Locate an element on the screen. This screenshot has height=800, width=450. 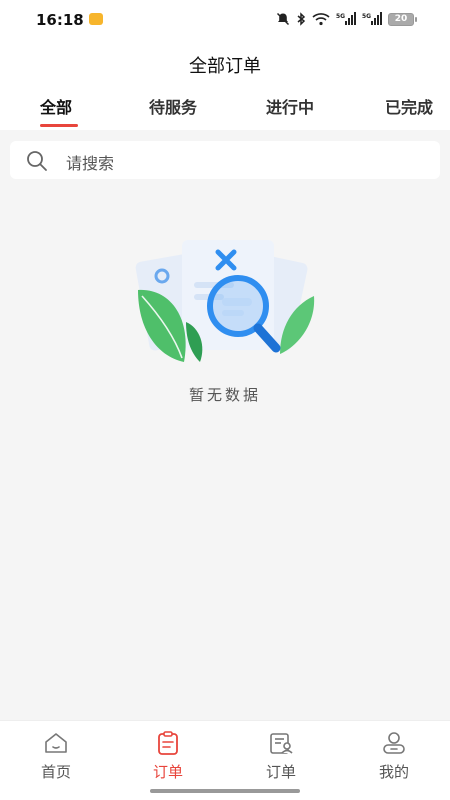
tabbar-item-order-list: 订单 is located at coordinates (281, 756).